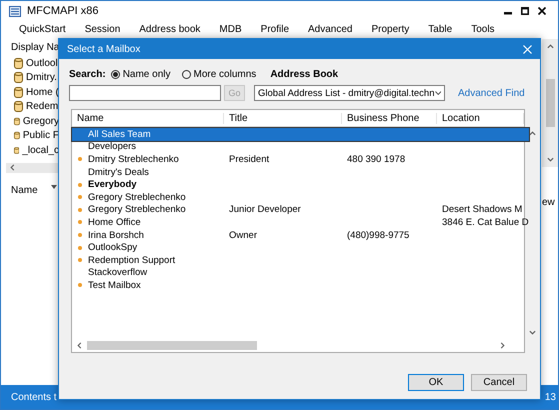 This screenshot has height=410, width=559. I want to click on column-header: Location, so click(480, 118).